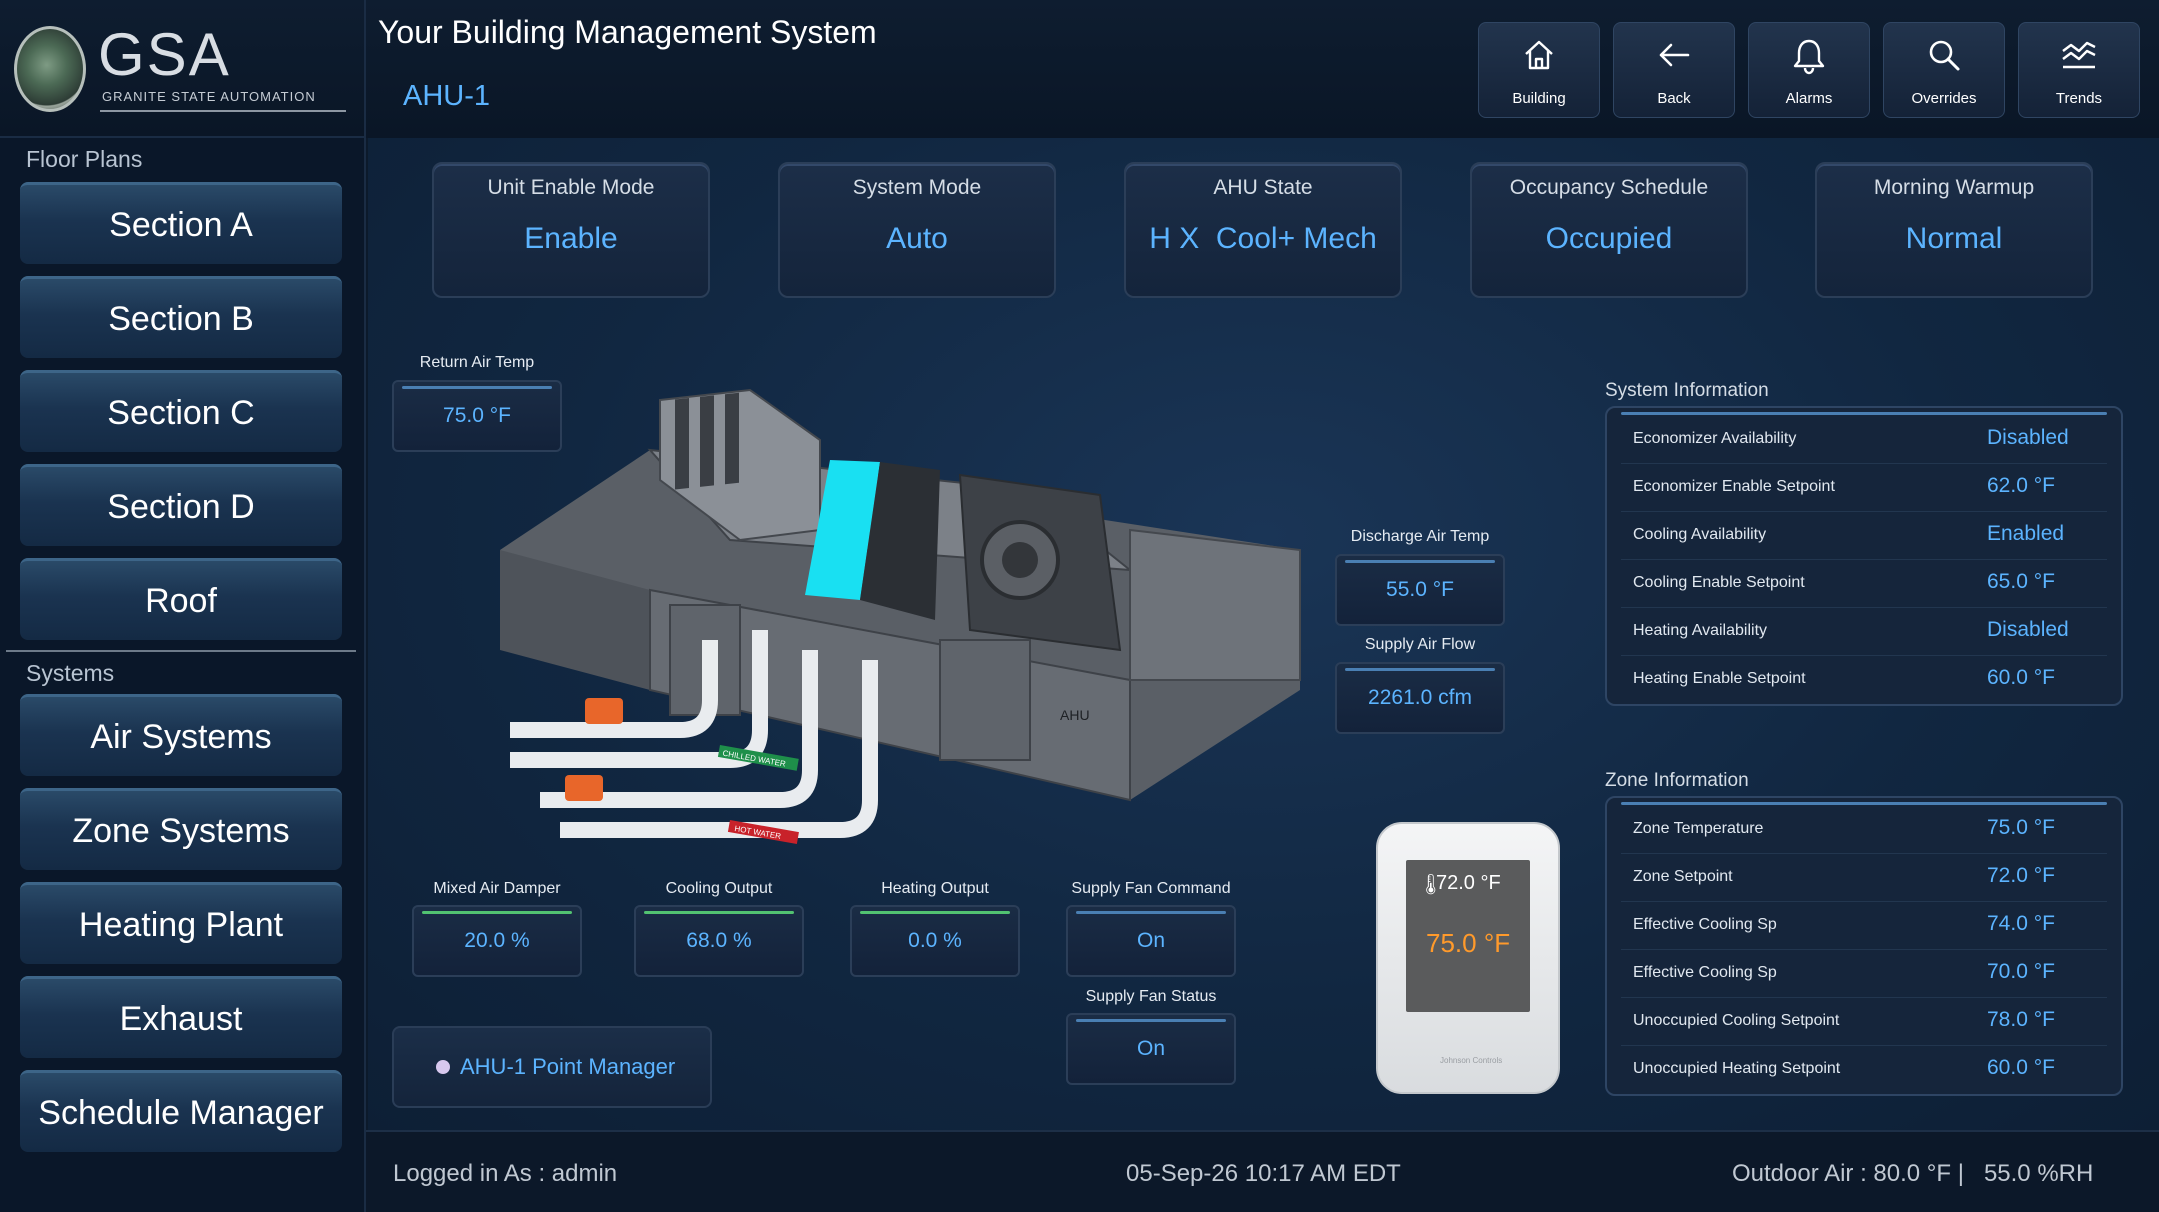 The width and height of the screenshot is (2159, 1212). What do you see at coordinates (571, 187) in the screenshot?
I see `mode-card-title: Unit Enable Mode` at bounding box center [571, 187].